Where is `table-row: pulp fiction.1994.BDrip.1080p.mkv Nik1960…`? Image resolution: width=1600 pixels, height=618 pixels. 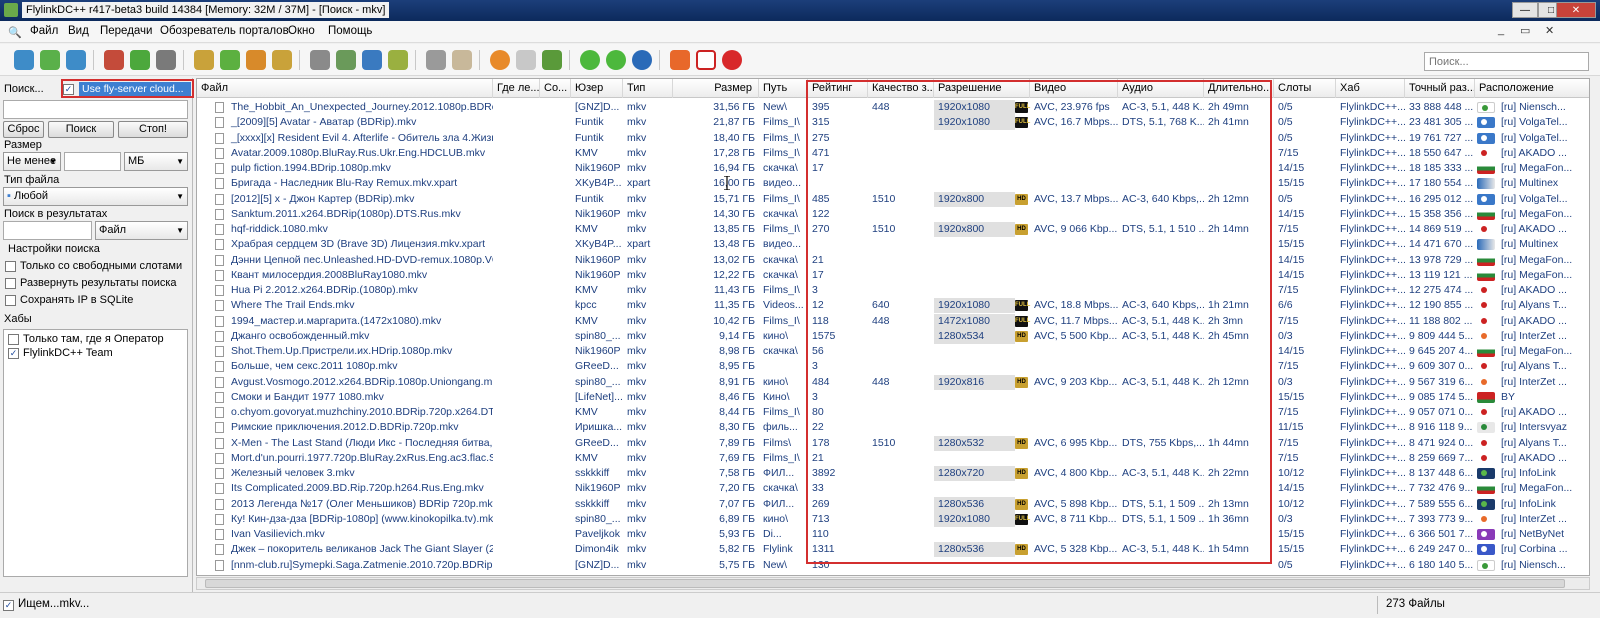
table-row: pulp fiction.1994.BDrip.1080p.mkv Nik1960… is located at coordinates (893, 168).